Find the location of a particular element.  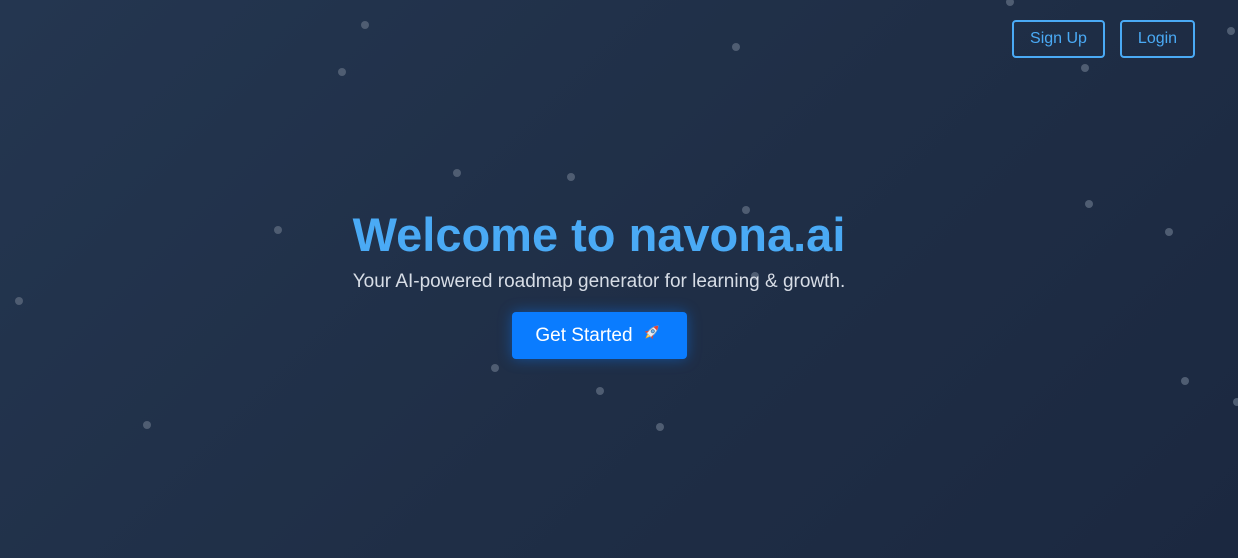

rocket-icon is located at coordinates (651, 336).